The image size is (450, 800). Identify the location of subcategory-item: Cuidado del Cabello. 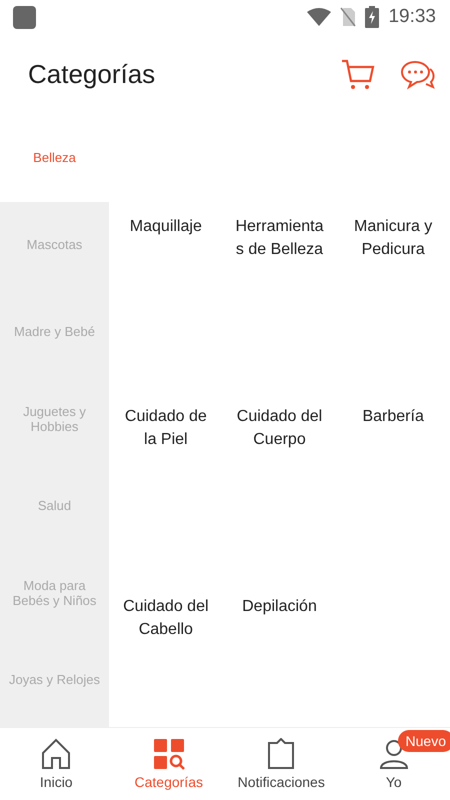
(166, 618).